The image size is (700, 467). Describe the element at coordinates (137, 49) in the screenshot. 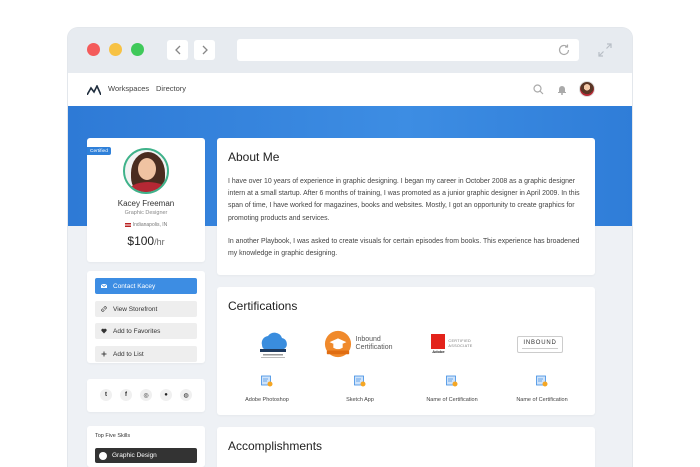

I see `maximize-window-button` at that location.